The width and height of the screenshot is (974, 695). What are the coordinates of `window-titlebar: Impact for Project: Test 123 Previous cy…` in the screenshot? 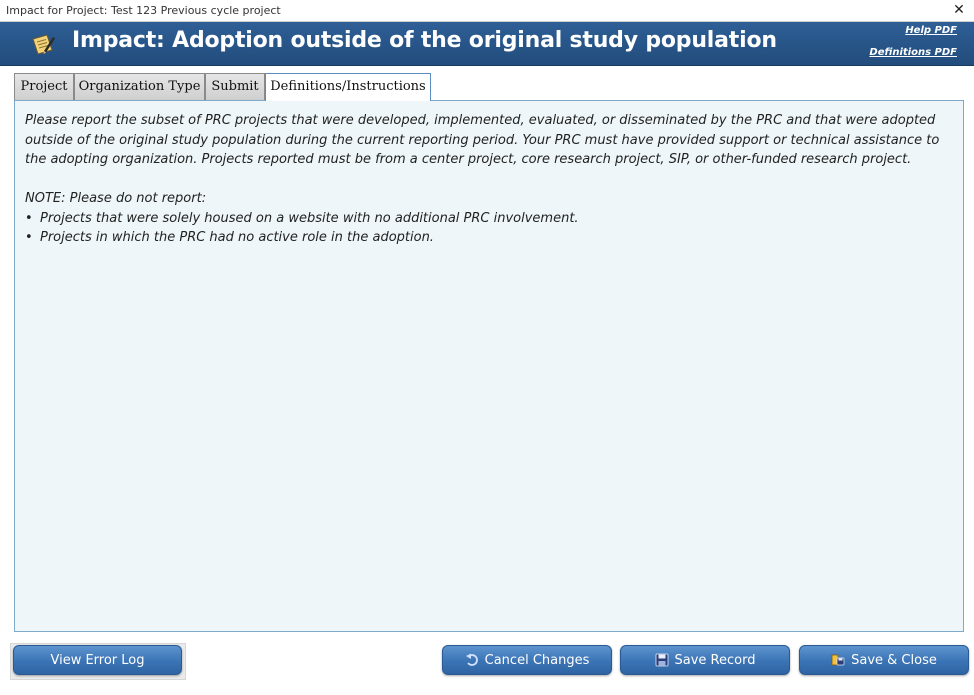 It's located at (487, 11).